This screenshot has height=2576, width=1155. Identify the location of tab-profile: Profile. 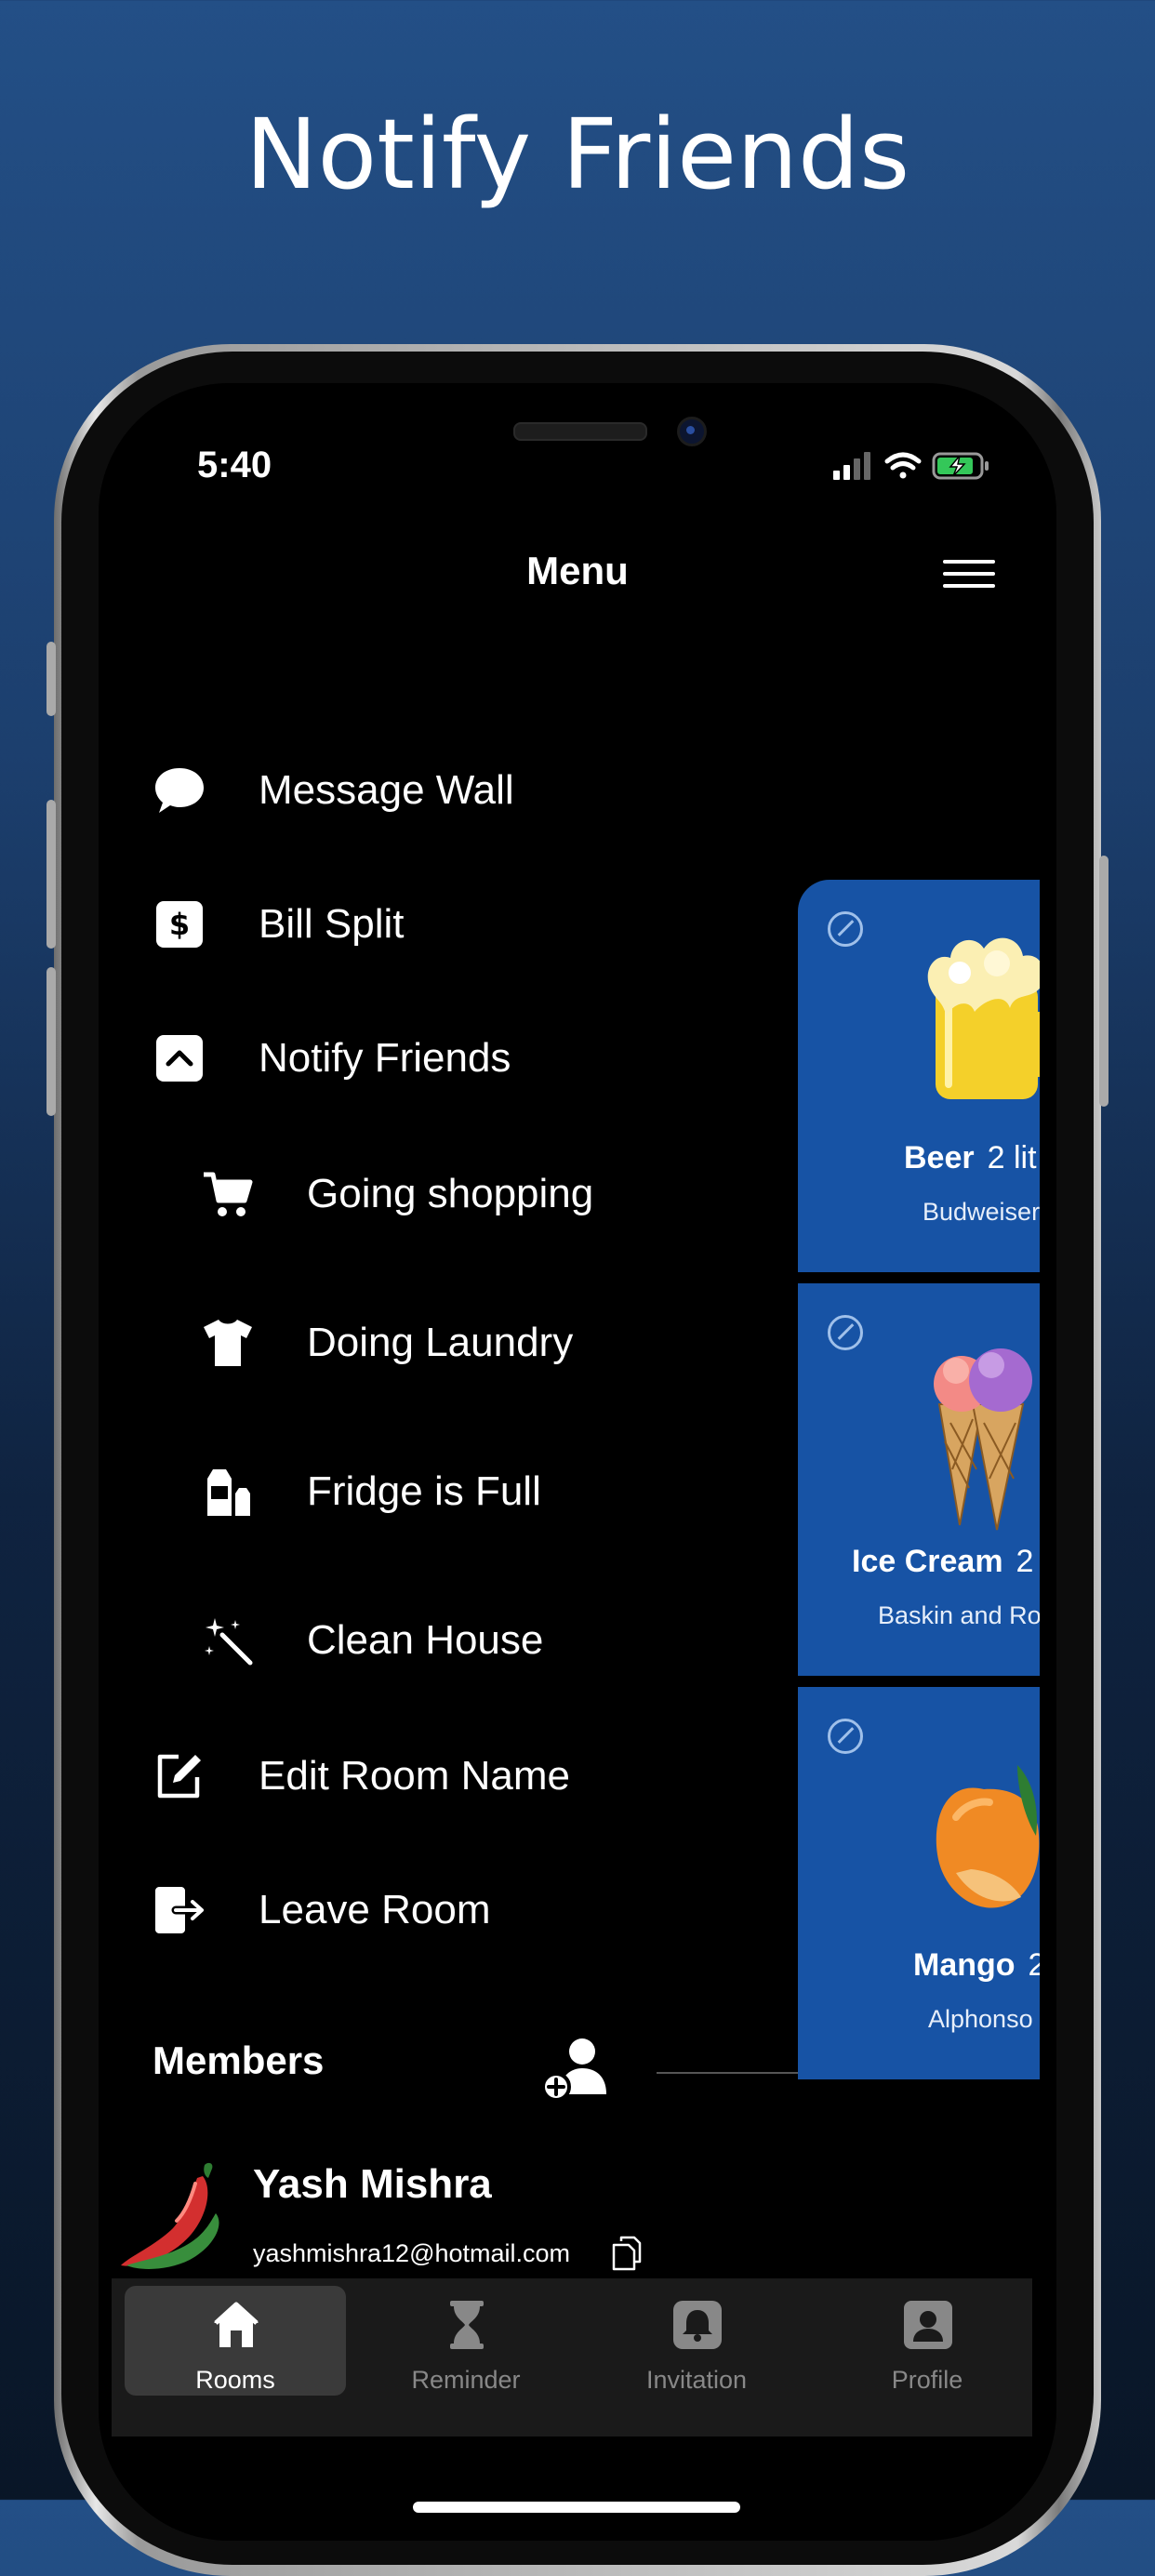
(927, 2341).